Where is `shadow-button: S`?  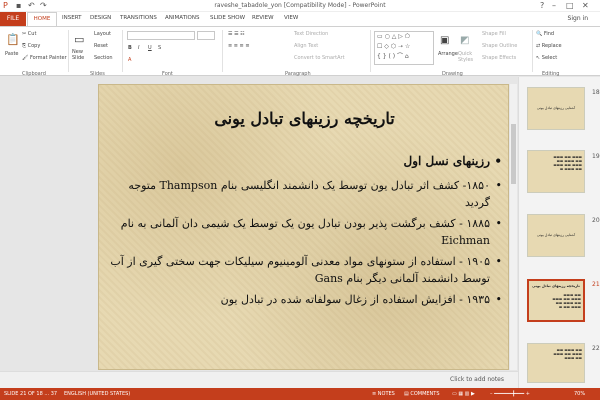
shadow-button: S is located at coordinates (159, 48).